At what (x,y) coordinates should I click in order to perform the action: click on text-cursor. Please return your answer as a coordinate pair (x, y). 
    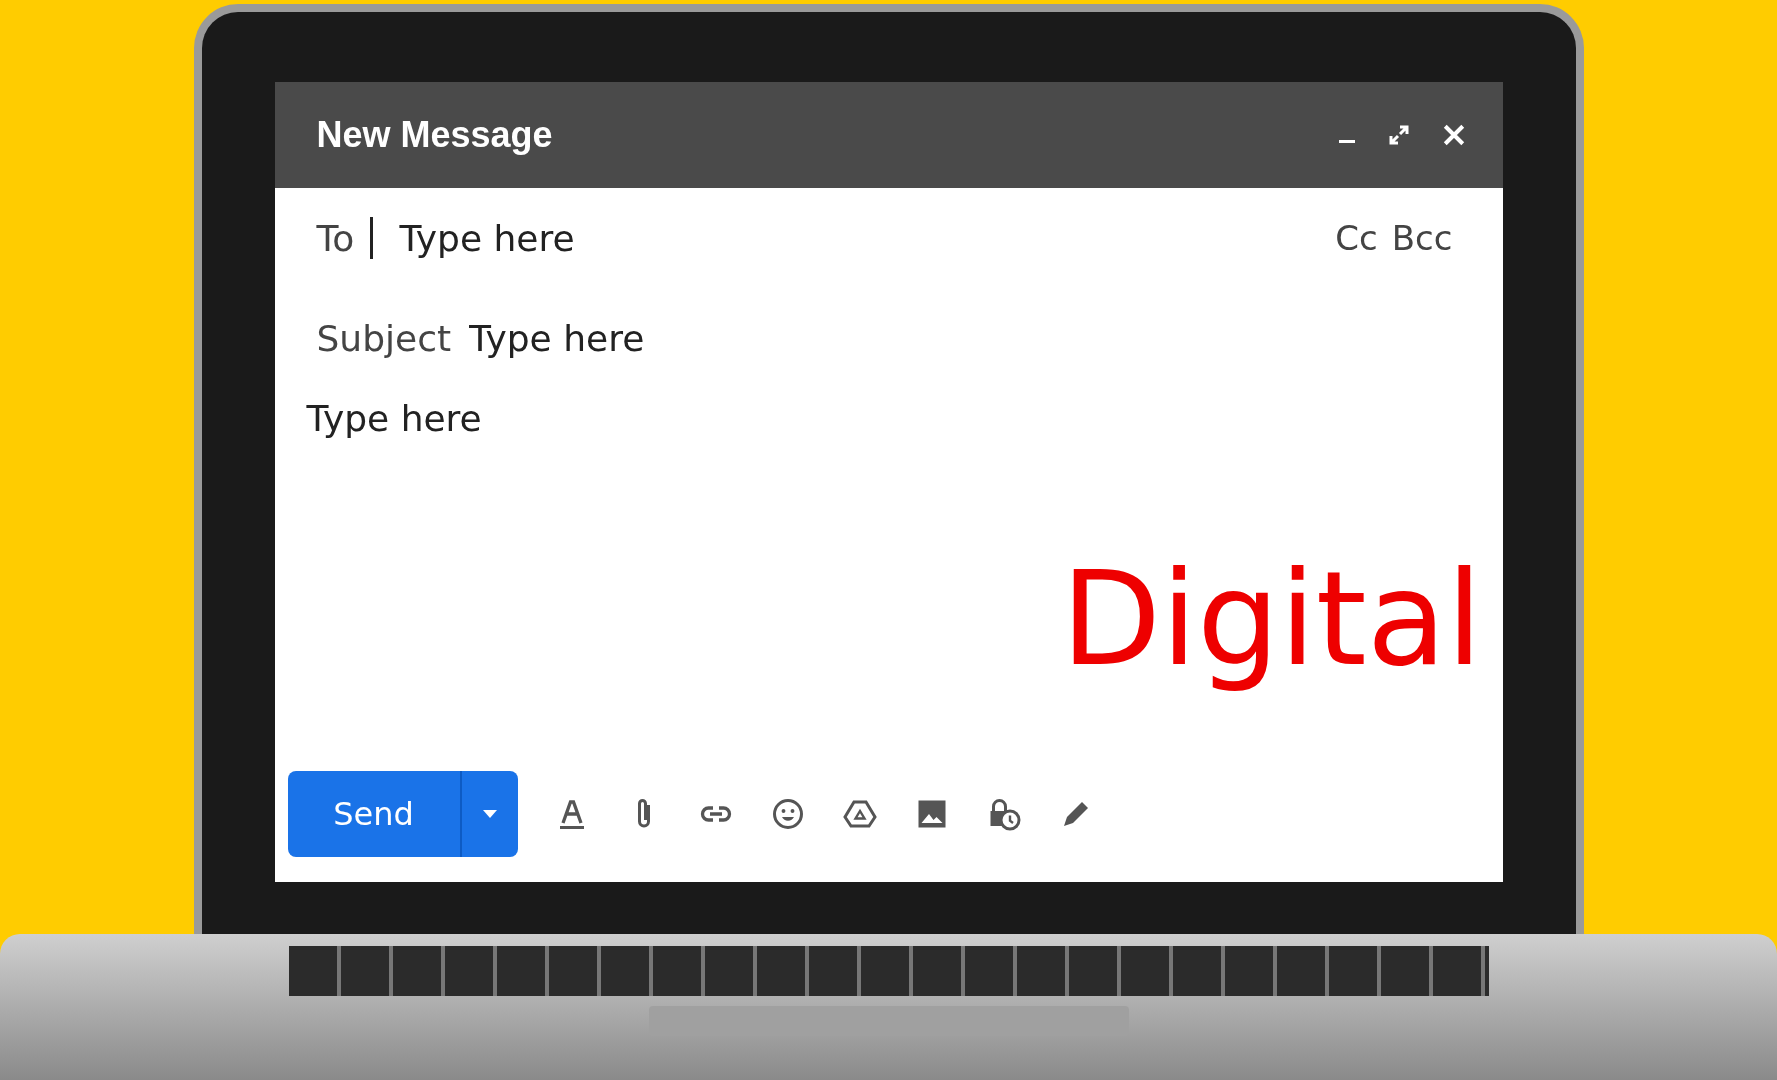
    Looking at the image, I should click on (372, 238).